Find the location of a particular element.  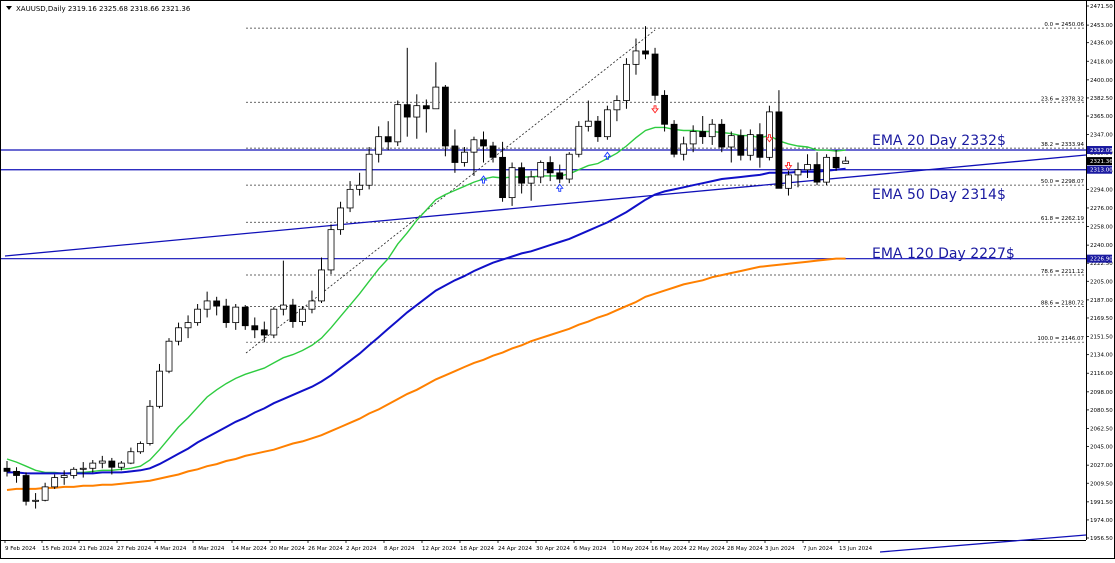

time-tick-label: 27 Feb 2024 is located at coordinates (134, 549).